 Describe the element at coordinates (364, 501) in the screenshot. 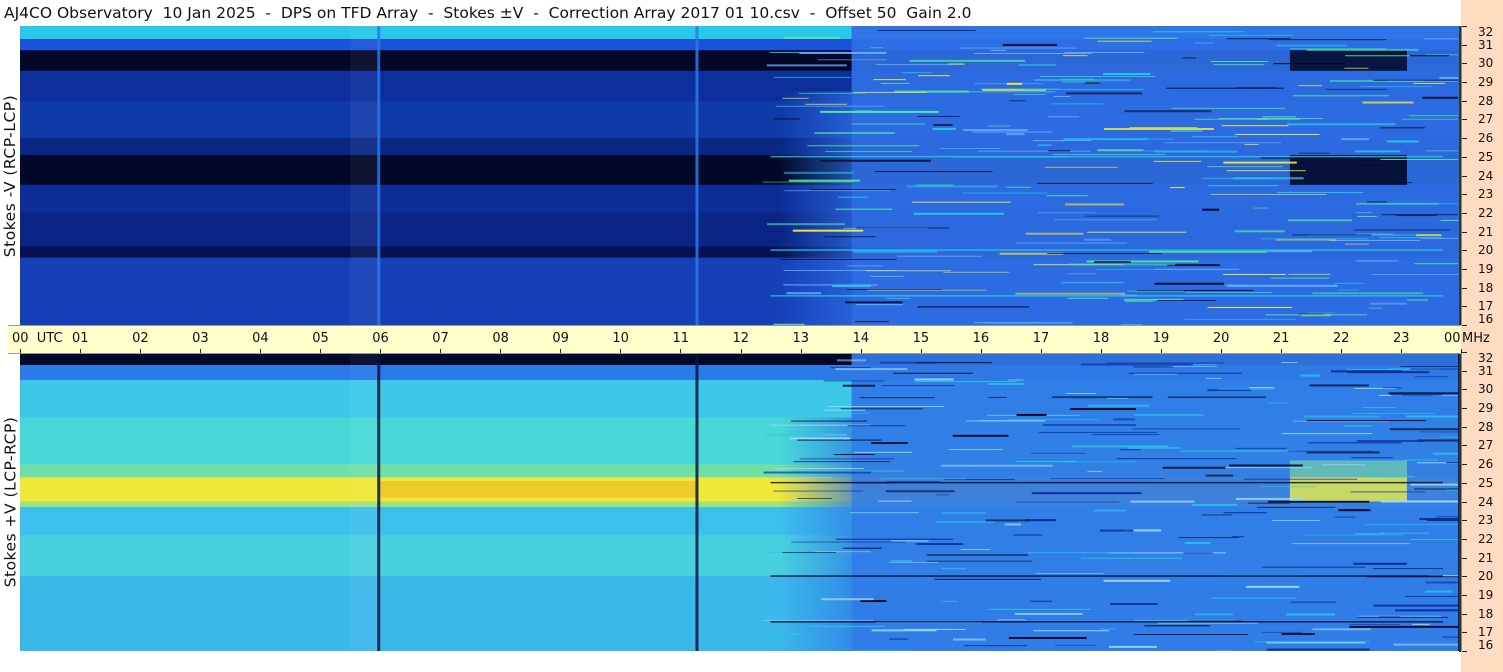

I see `bottom-vertical-glow` at that location.